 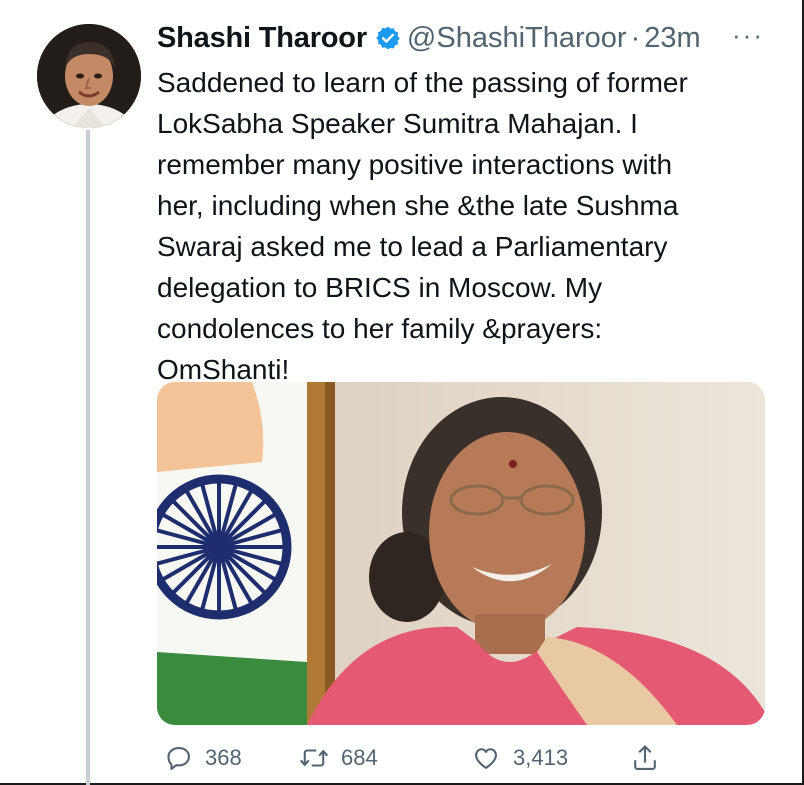 I want to click on reply-icon, so click(x=178, y=758).